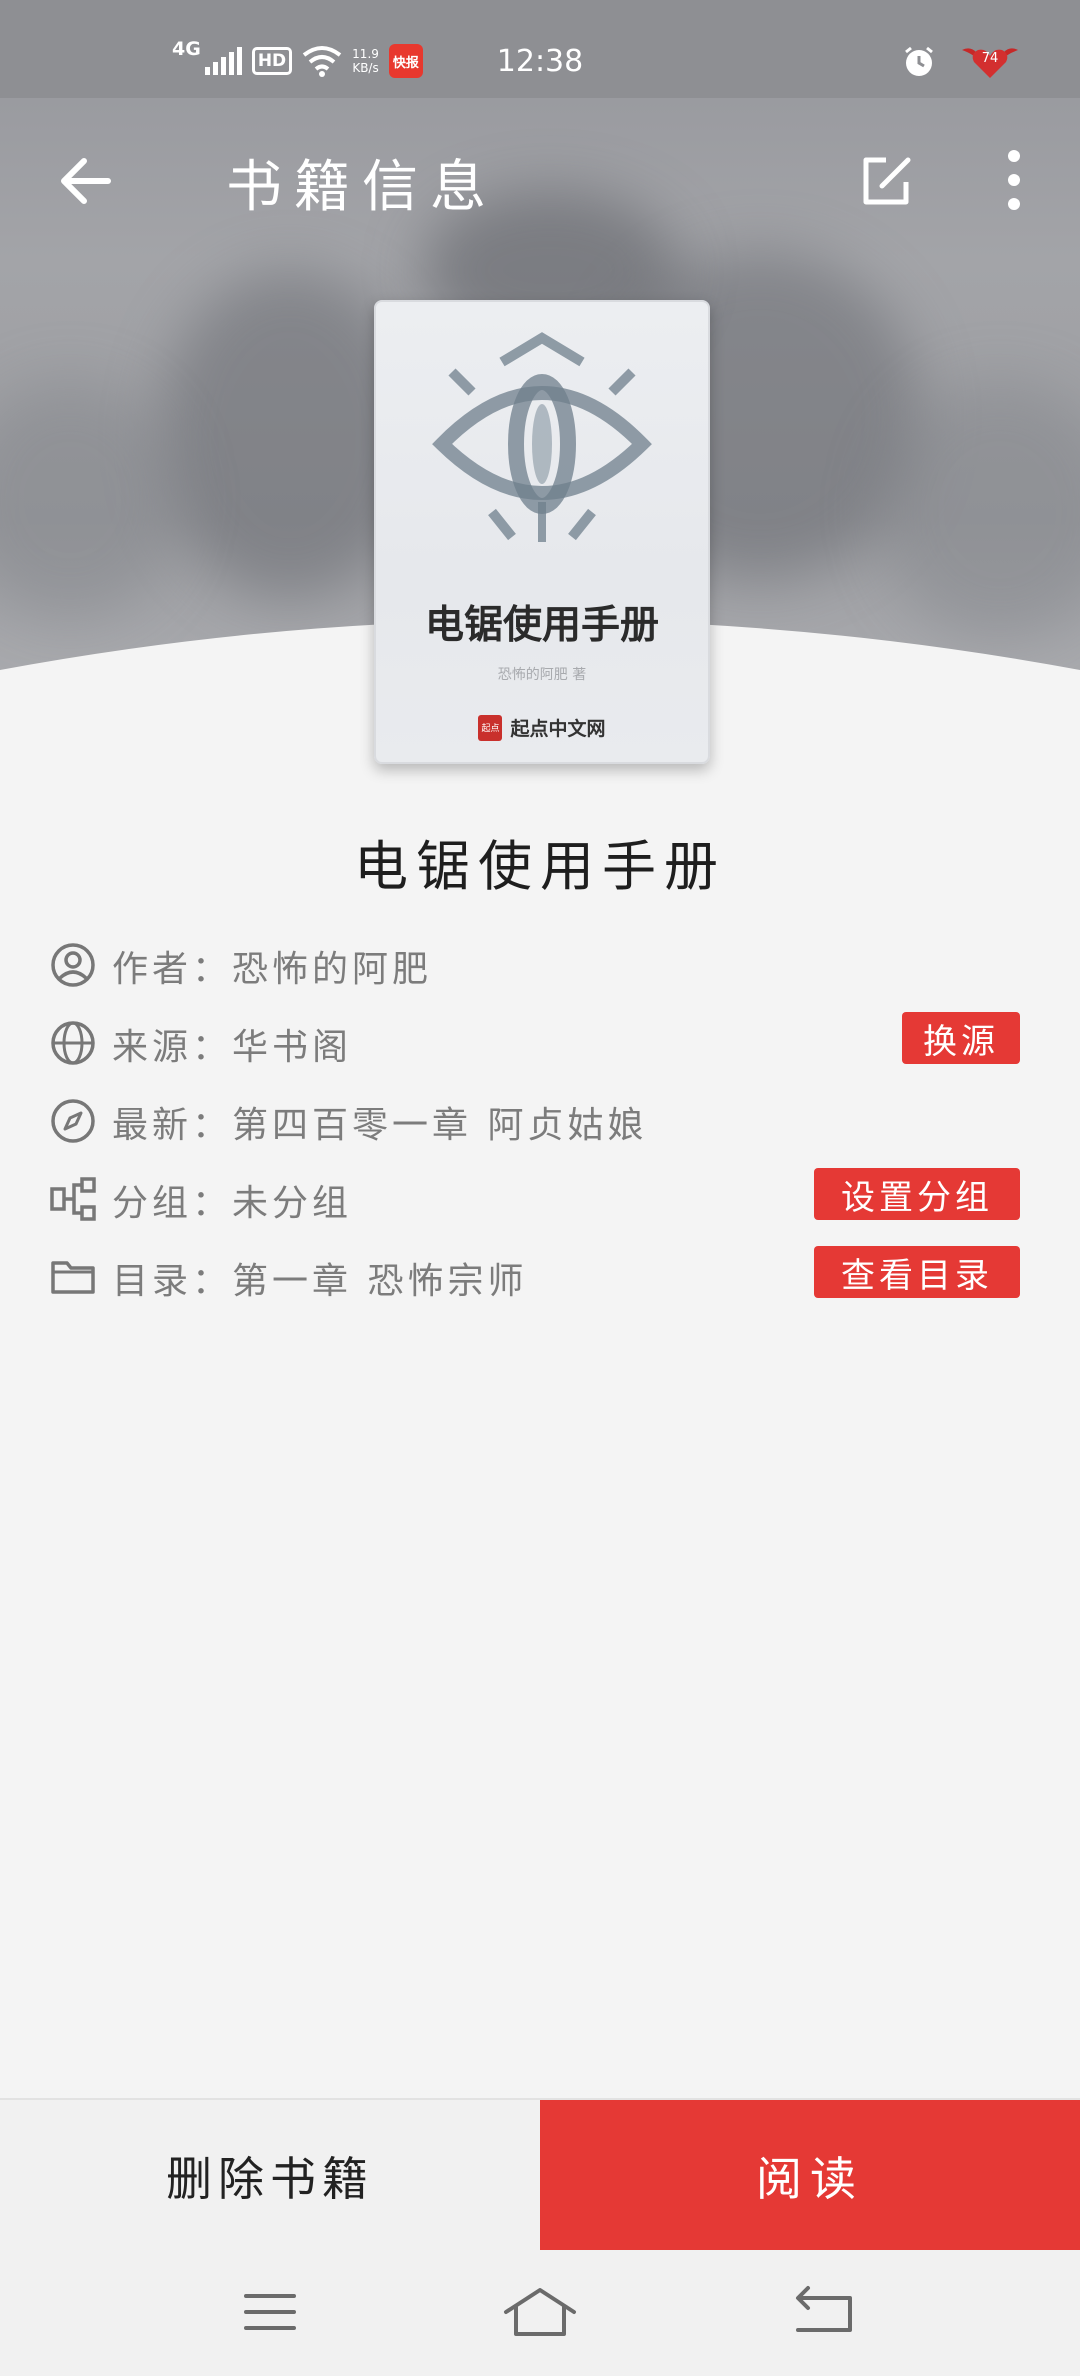  What do you see at coordinates (961, 1038) in the screenshot?
I see `change-source-button: 换源` at bounding box center [961, 1038].